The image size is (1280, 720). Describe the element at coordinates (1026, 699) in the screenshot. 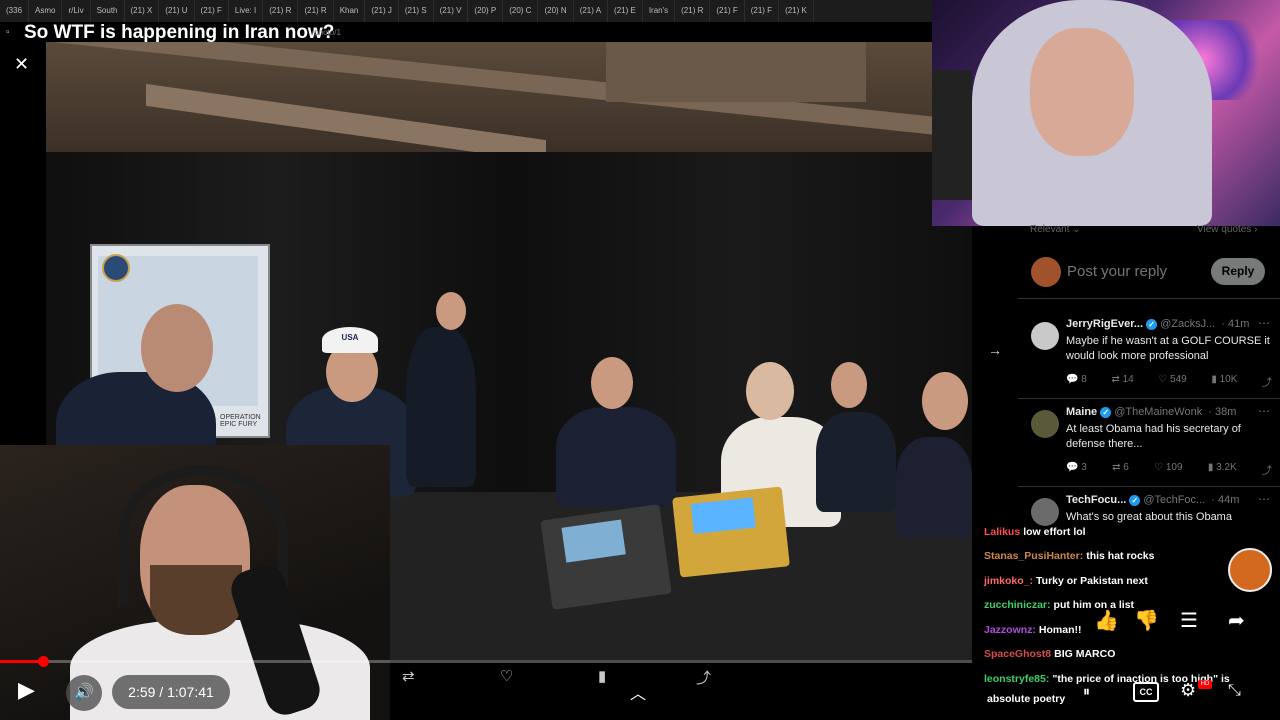

I see `chat-text: absolute poetry` at that location.